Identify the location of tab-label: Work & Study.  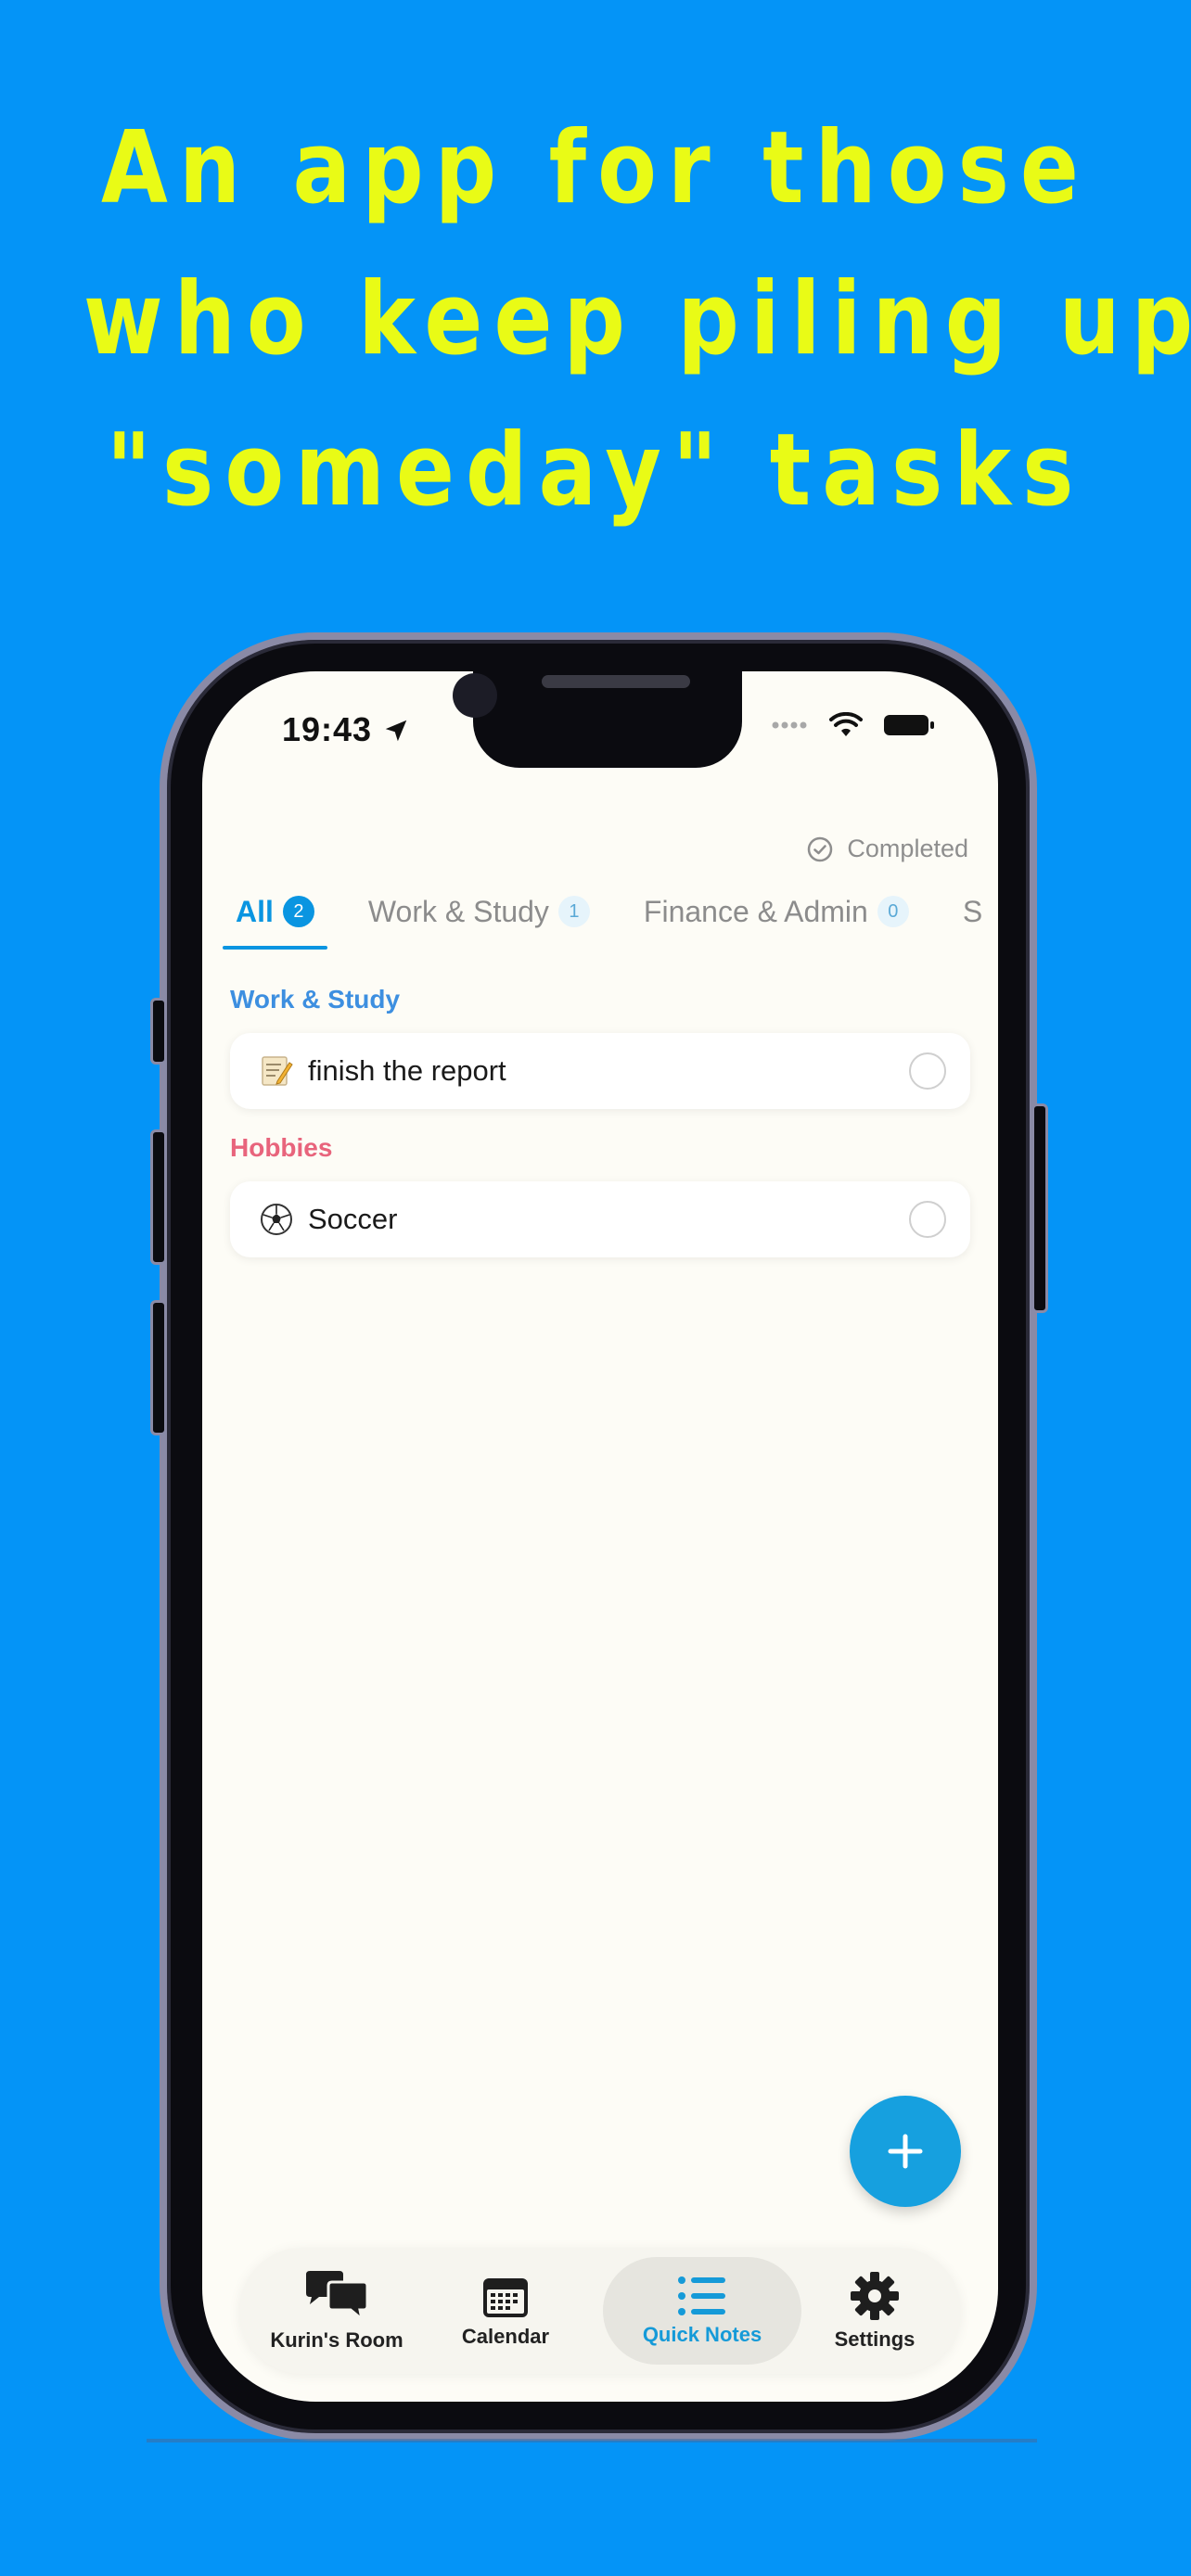
(458, 911).